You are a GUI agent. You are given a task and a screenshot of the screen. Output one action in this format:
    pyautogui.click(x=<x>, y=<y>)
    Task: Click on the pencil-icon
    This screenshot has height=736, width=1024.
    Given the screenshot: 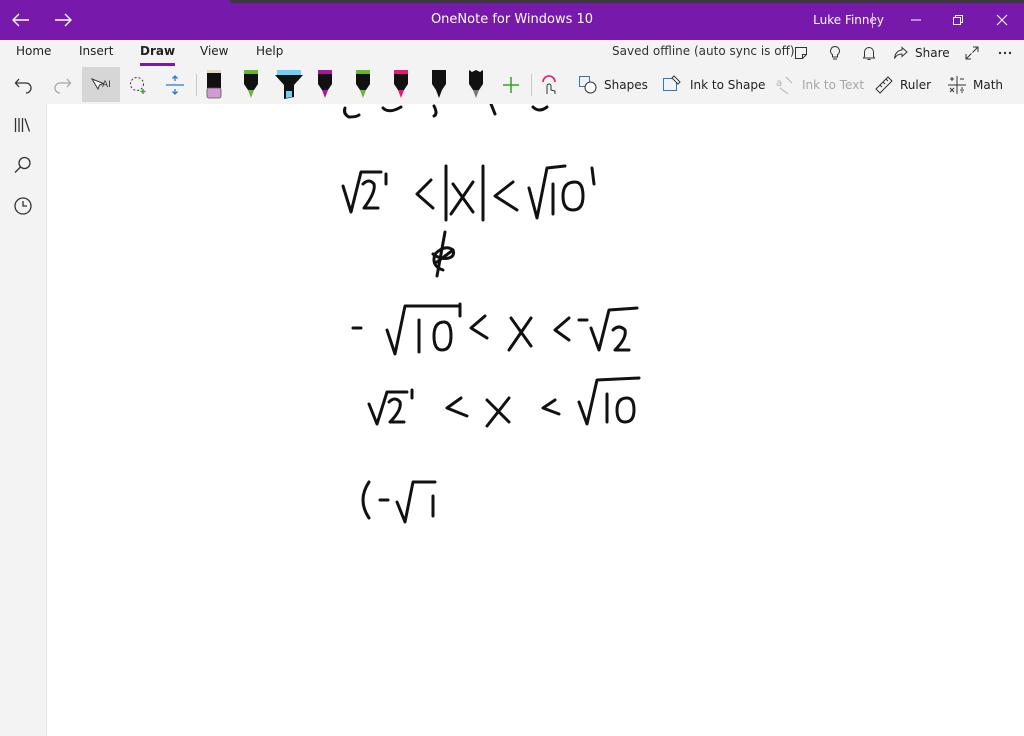 What is the action you would take?
    pyautogui.click(x=476, y=84)
    